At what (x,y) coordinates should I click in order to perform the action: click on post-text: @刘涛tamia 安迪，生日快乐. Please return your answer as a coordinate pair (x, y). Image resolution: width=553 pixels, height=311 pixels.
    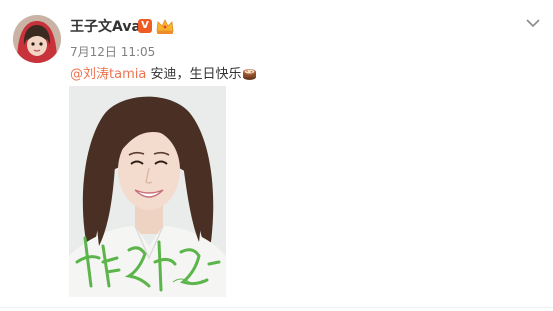
    Looking at the image, I should click on (163, 72).